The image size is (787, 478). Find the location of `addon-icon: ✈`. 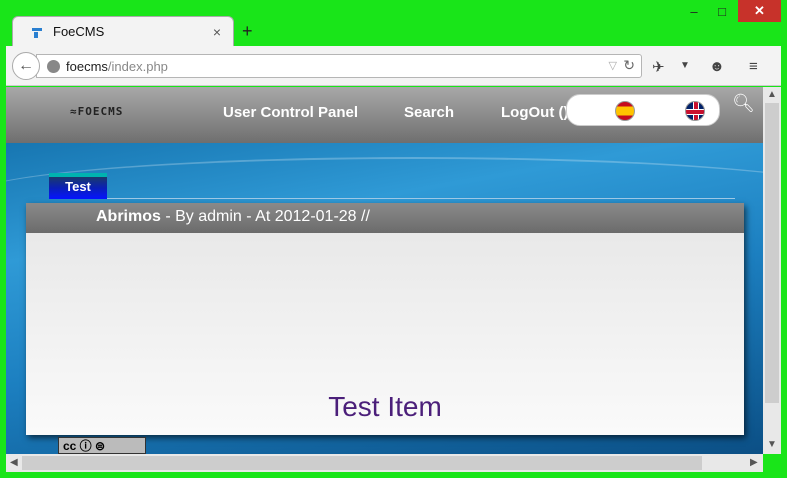

addon-icon: ✈ is located at coordinates (658, 67).